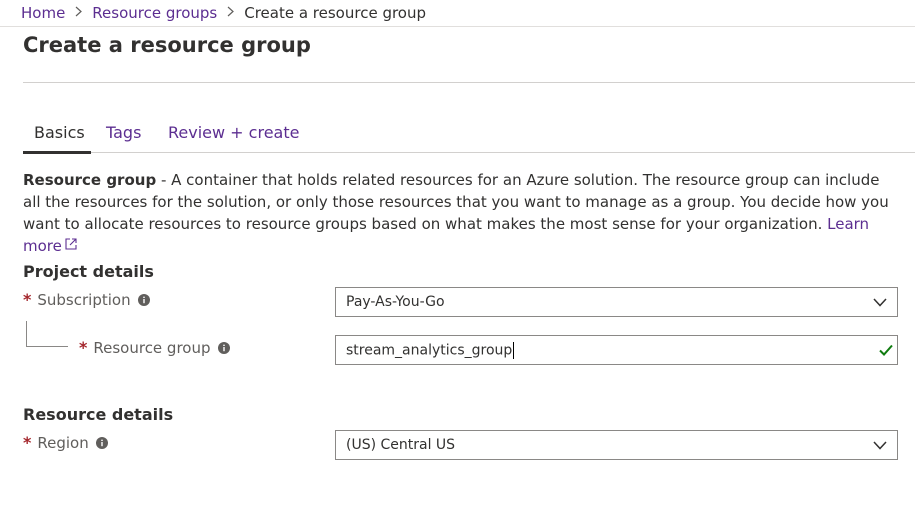 The width and height of the screenshot is (915, 511). What do you see at coordinates (886, 350) in the screenshot?
I see `checkmark-icon` at bounding box center [886, 350].